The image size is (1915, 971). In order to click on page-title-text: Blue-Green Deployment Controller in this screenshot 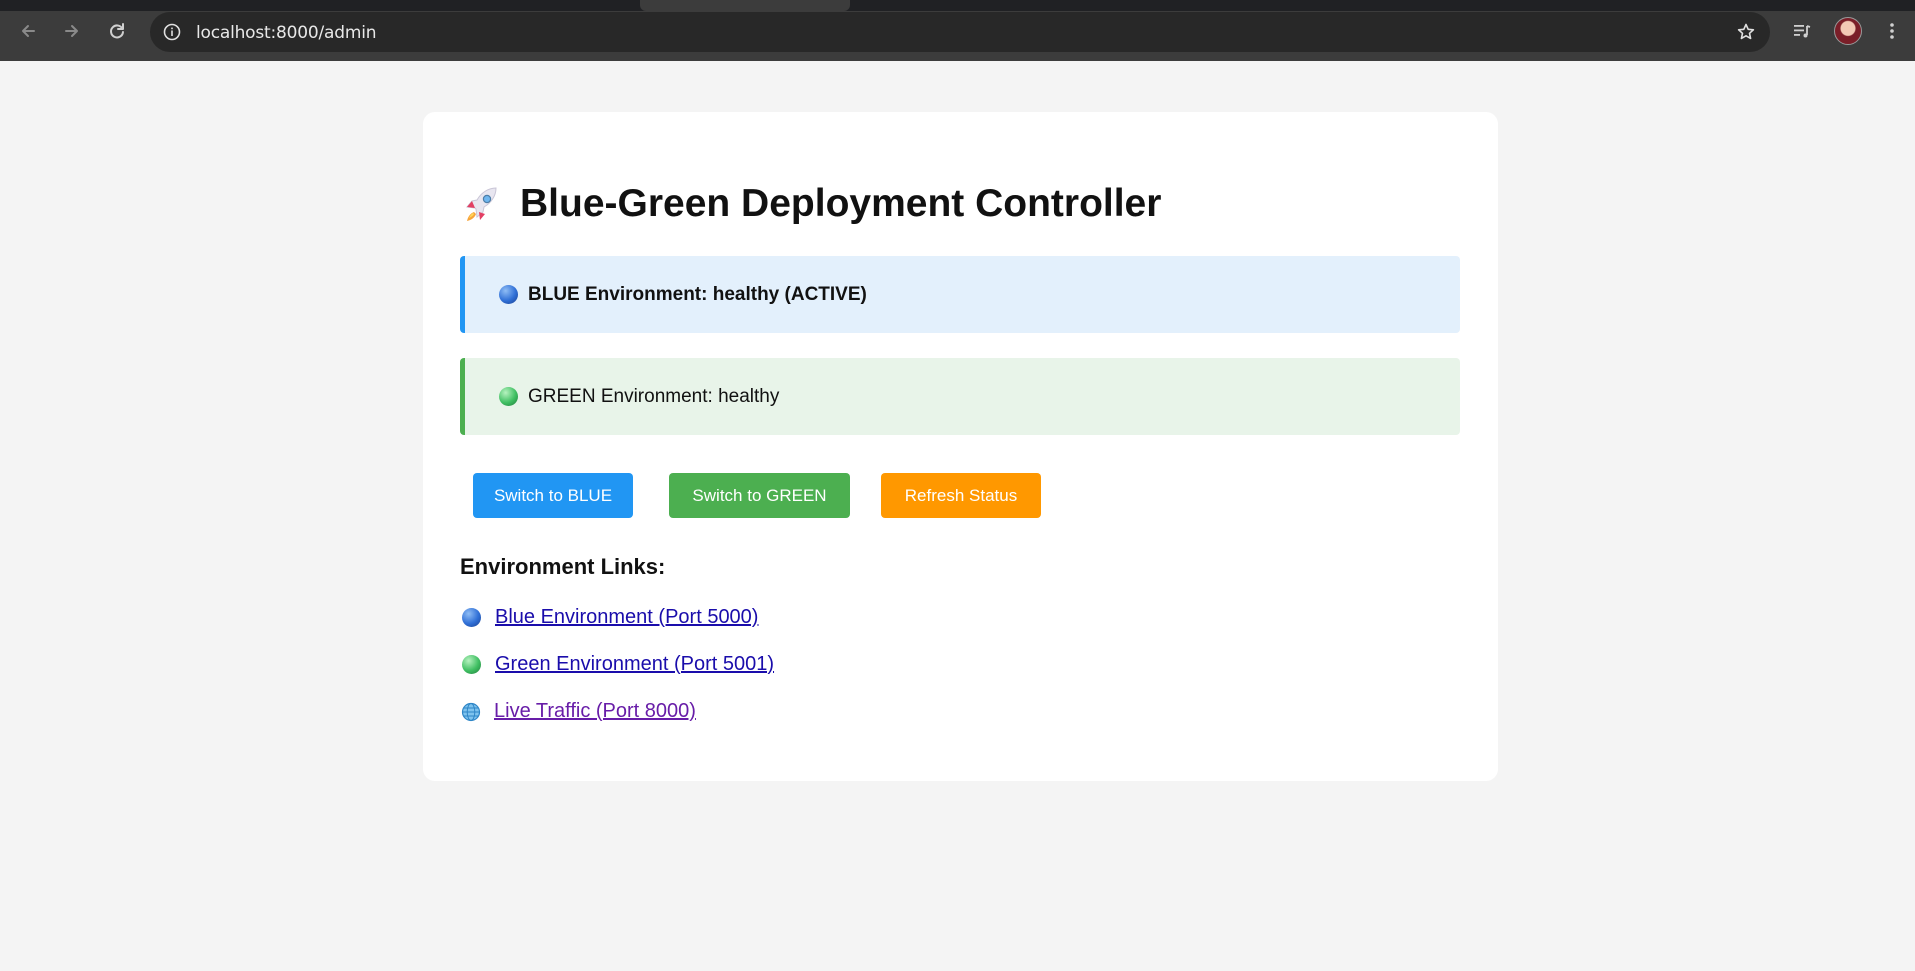, I will do `click(841, 203)`.